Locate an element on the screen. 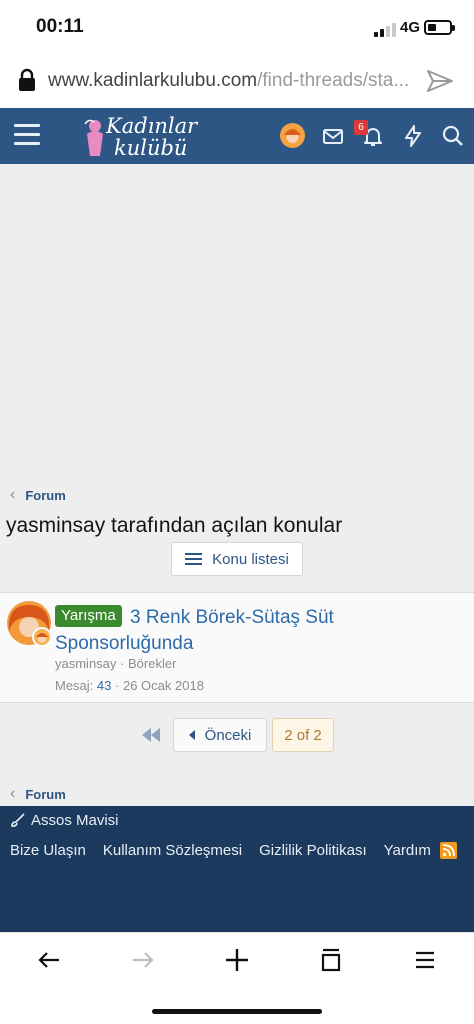 The height and width of the screenshot is (1024, 474). menu-icon is located at coordinates (27, 135).